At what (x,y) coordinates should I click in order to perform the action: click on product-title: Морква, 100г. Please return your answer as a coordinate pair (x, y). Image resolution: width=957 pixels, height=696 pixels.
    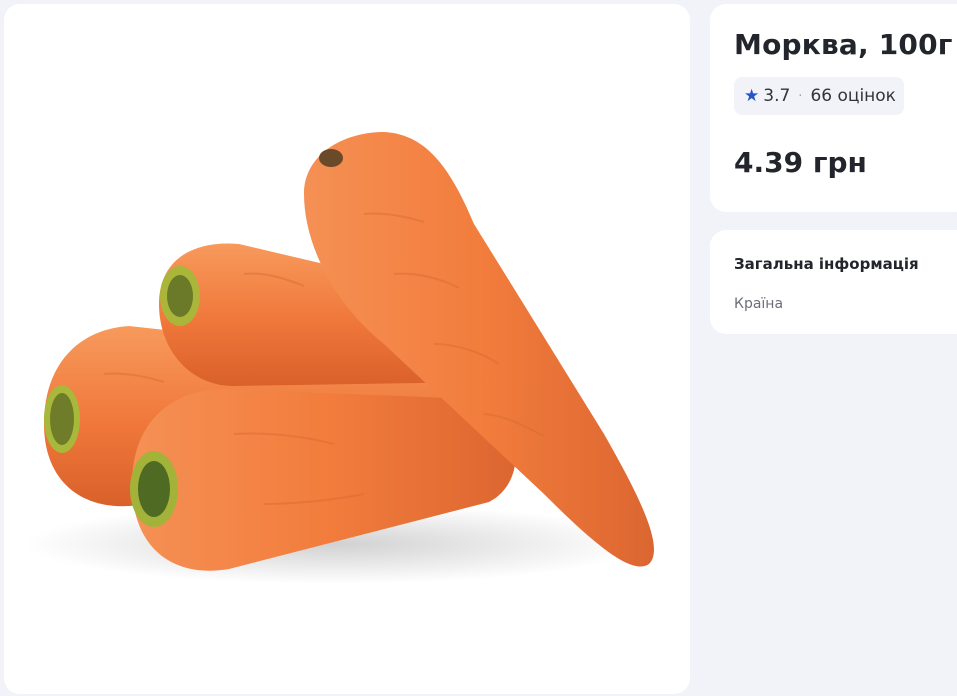
    Looking at the image, I should click on (843, 44).